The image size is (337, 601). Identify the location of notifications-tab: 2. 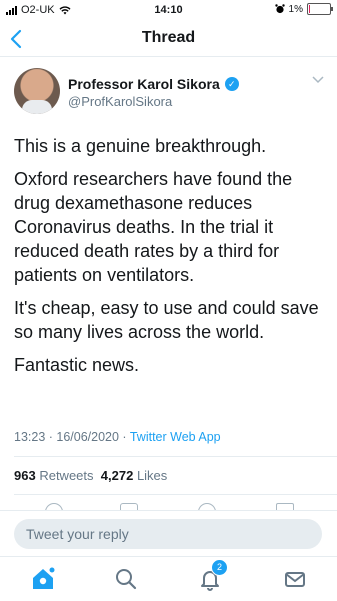
(212, 576).